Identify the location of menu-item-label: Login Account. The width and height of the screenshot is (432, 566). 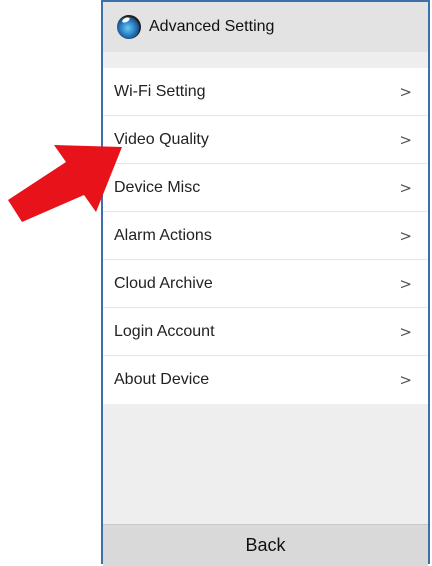
(164, 331).